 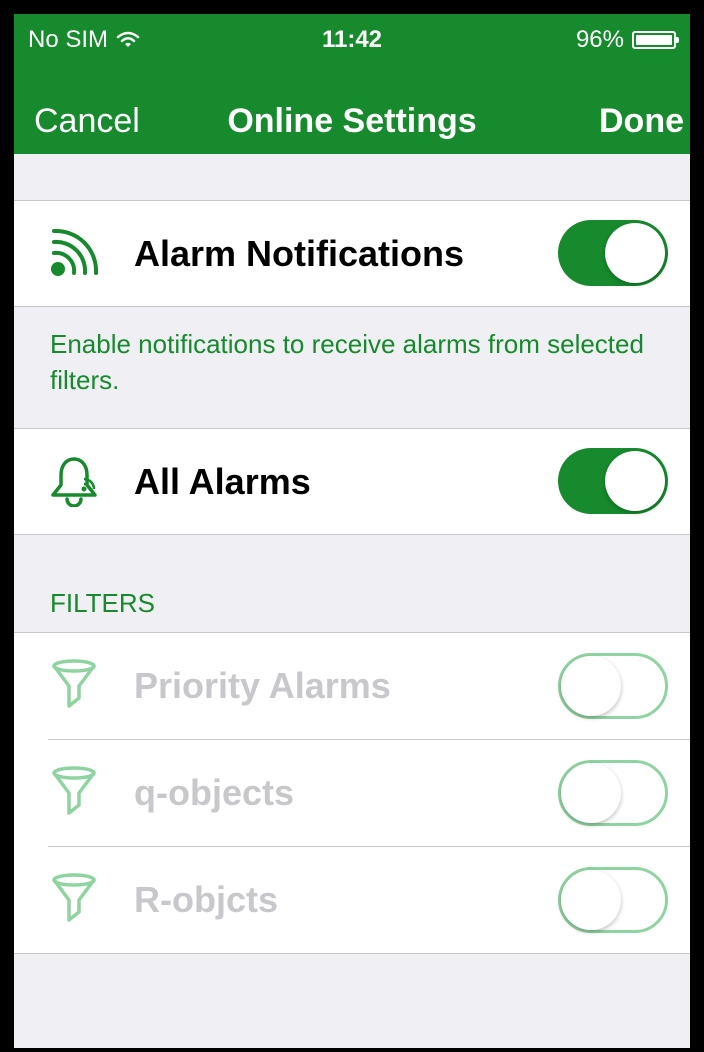 What do you see at coordinates (352, 110) in the screenshot?
I see `navigation-bar: Cancel Online Settings Done` at bounding box center [352, 110].